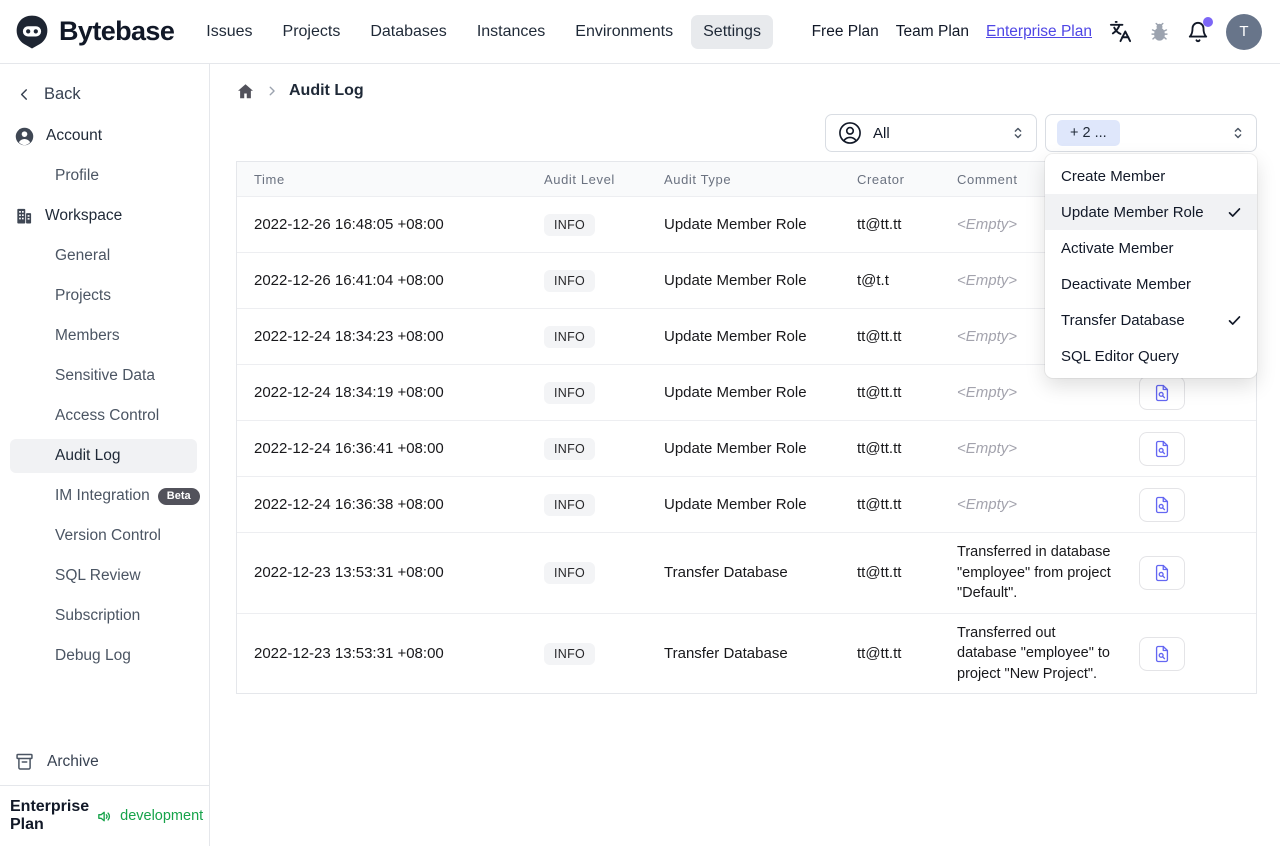 The width and height of the screenshot is (1280, 846). I want to click on nav-item-environments: Environments, so click(624, 32).